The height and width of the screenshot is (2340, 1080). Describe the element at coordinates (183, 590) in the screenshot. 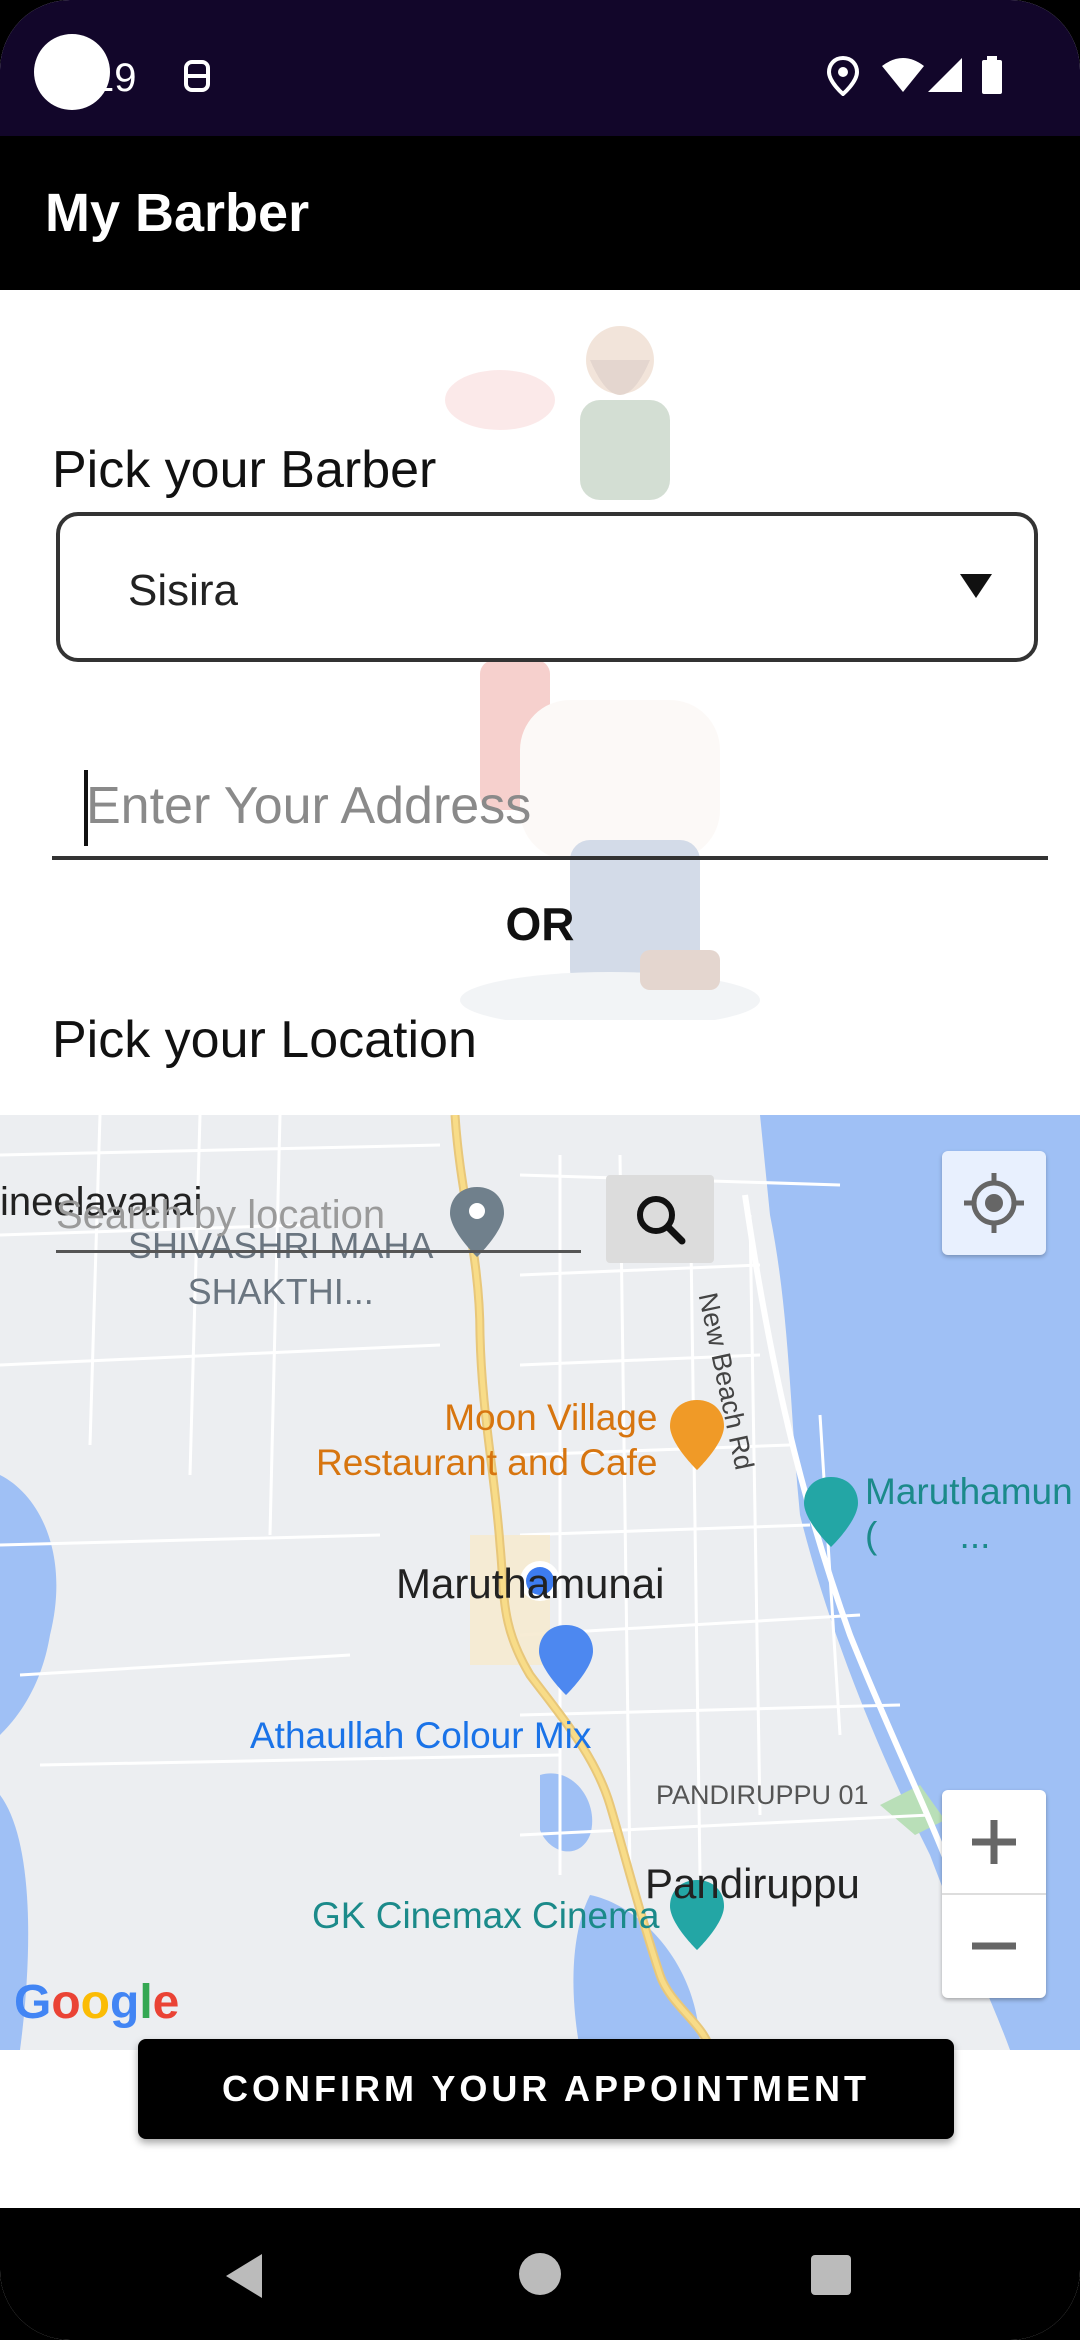

I see `barber-select-value: Sisira` at that location.